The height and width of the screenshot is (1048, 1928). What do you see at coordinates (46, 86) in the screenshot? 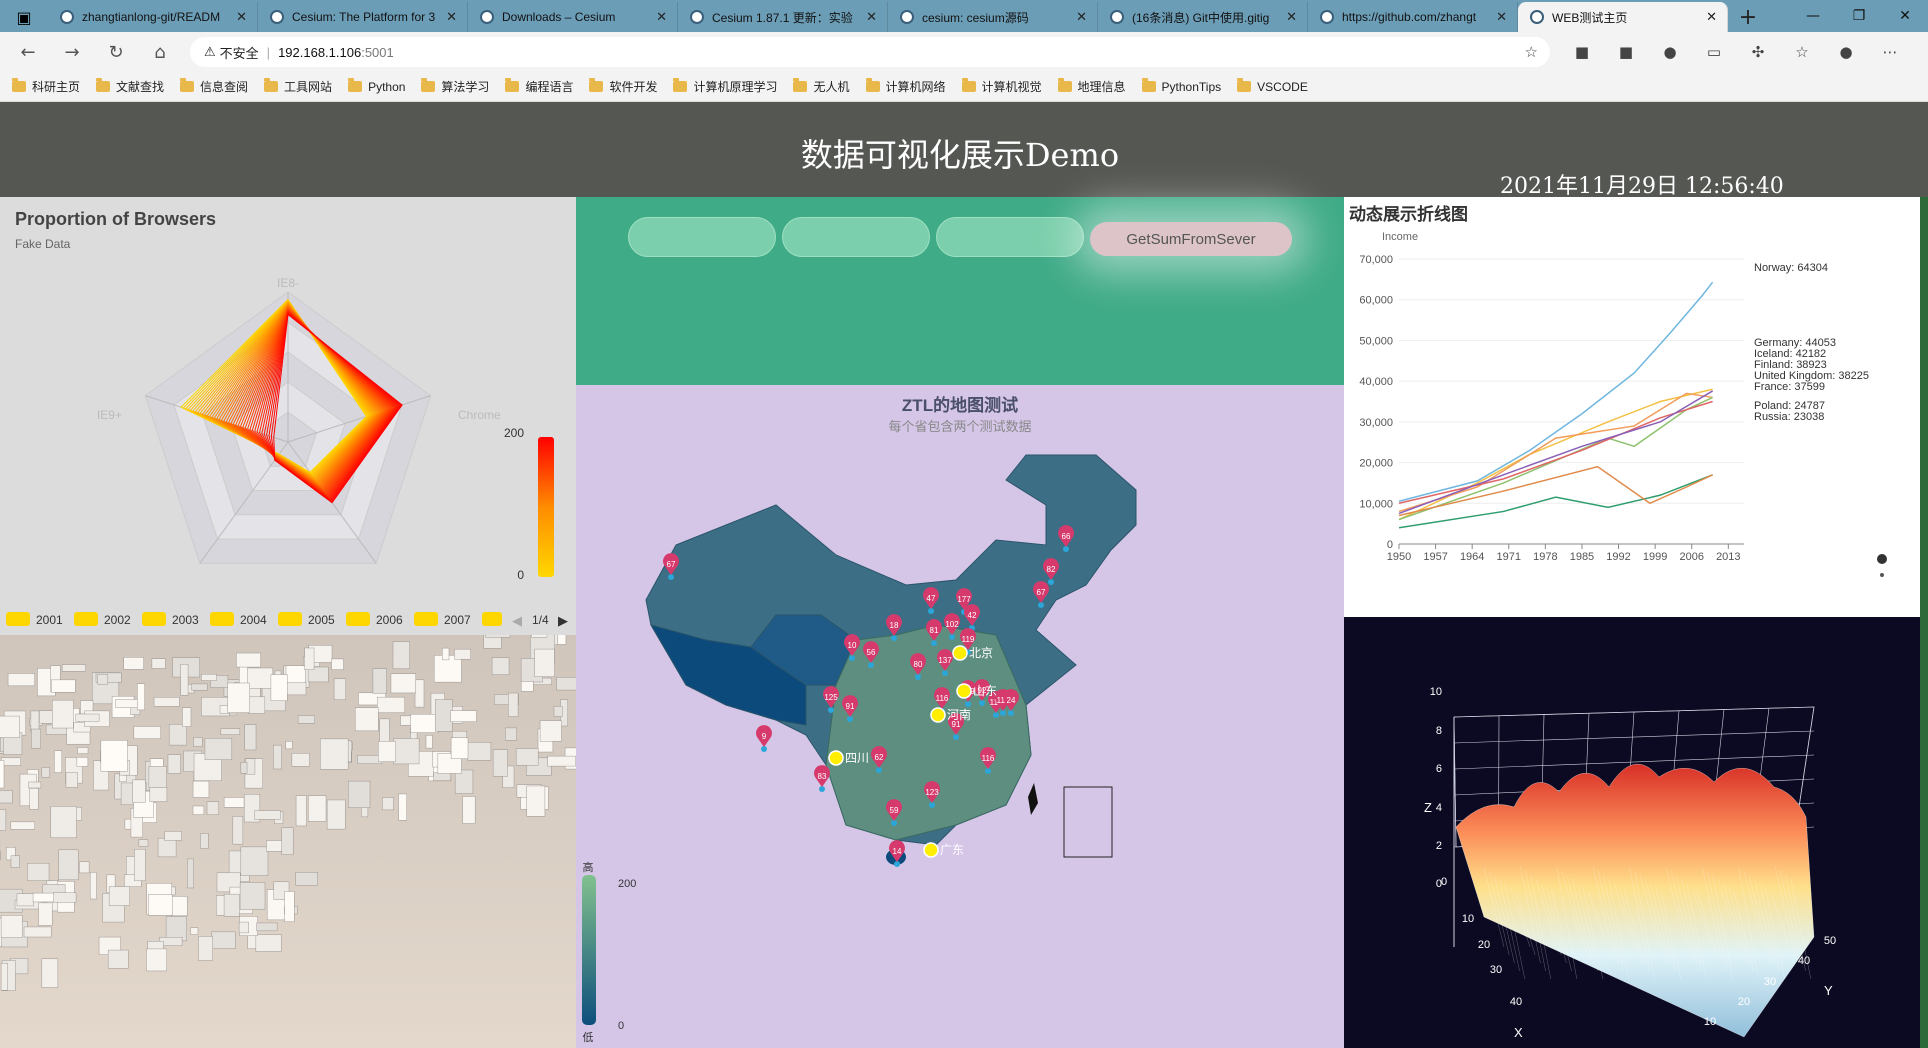
I see `bookmark-folder: 科研主页` at bounding box center [46, 86].